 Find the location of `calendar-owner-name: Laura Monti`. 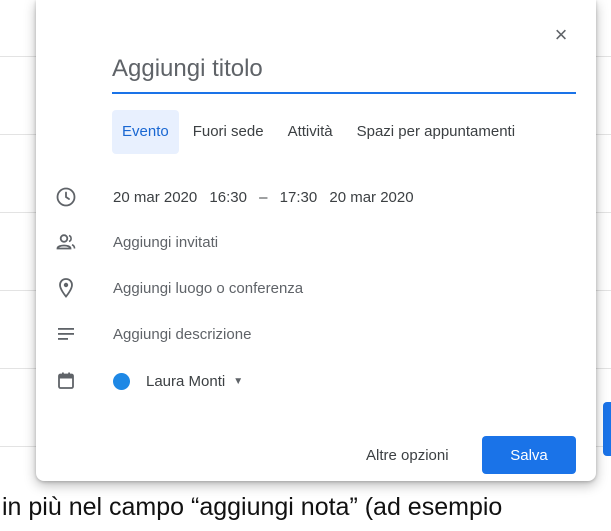

calendar-owner-name: Laura Monti is located at coordinates (186, 381).